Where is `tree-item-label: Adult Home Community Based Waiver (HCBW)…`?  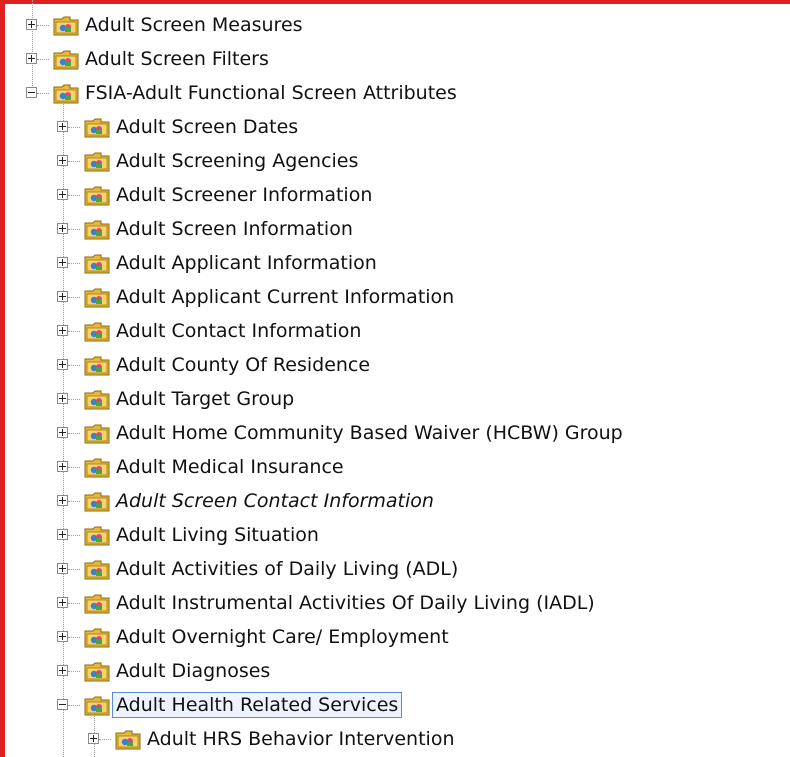 tree-item-label: Adult Home Community Based Waiver (HCBW)… is located at coordinates (369, 433).